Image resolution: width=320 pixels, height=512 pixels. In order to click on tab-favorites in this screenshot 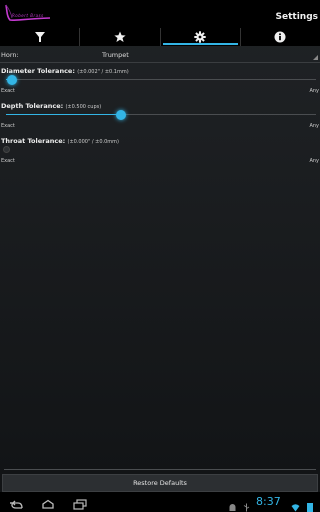, I will do `click(119, 37)`.